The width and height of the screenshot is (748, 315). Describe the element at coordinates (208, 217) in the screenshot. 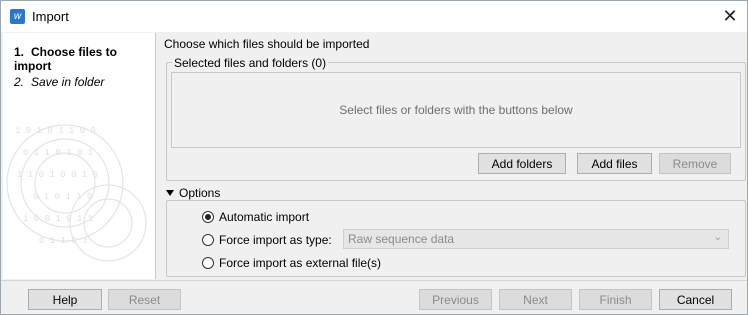

I see `radio-checked-icon` at that location.